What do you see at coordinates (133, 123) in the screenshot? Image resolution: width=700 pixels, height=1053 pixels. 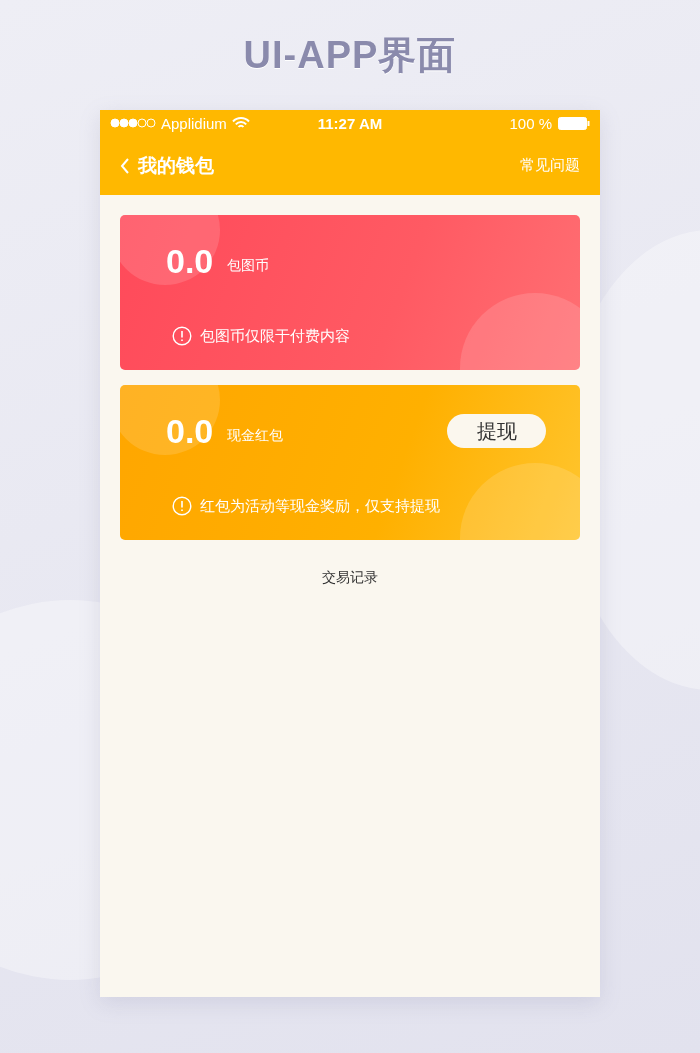 I see `signal-icon` at bounding box center [133, 123].